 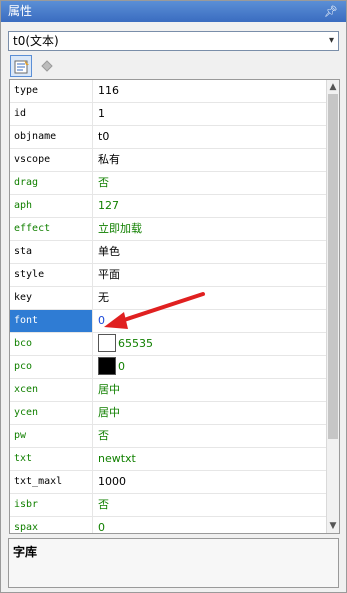 What do you see at coordinates (51, 390) in the screenshot?
I see `property-name: xcen` at bounding box center [51, 390].